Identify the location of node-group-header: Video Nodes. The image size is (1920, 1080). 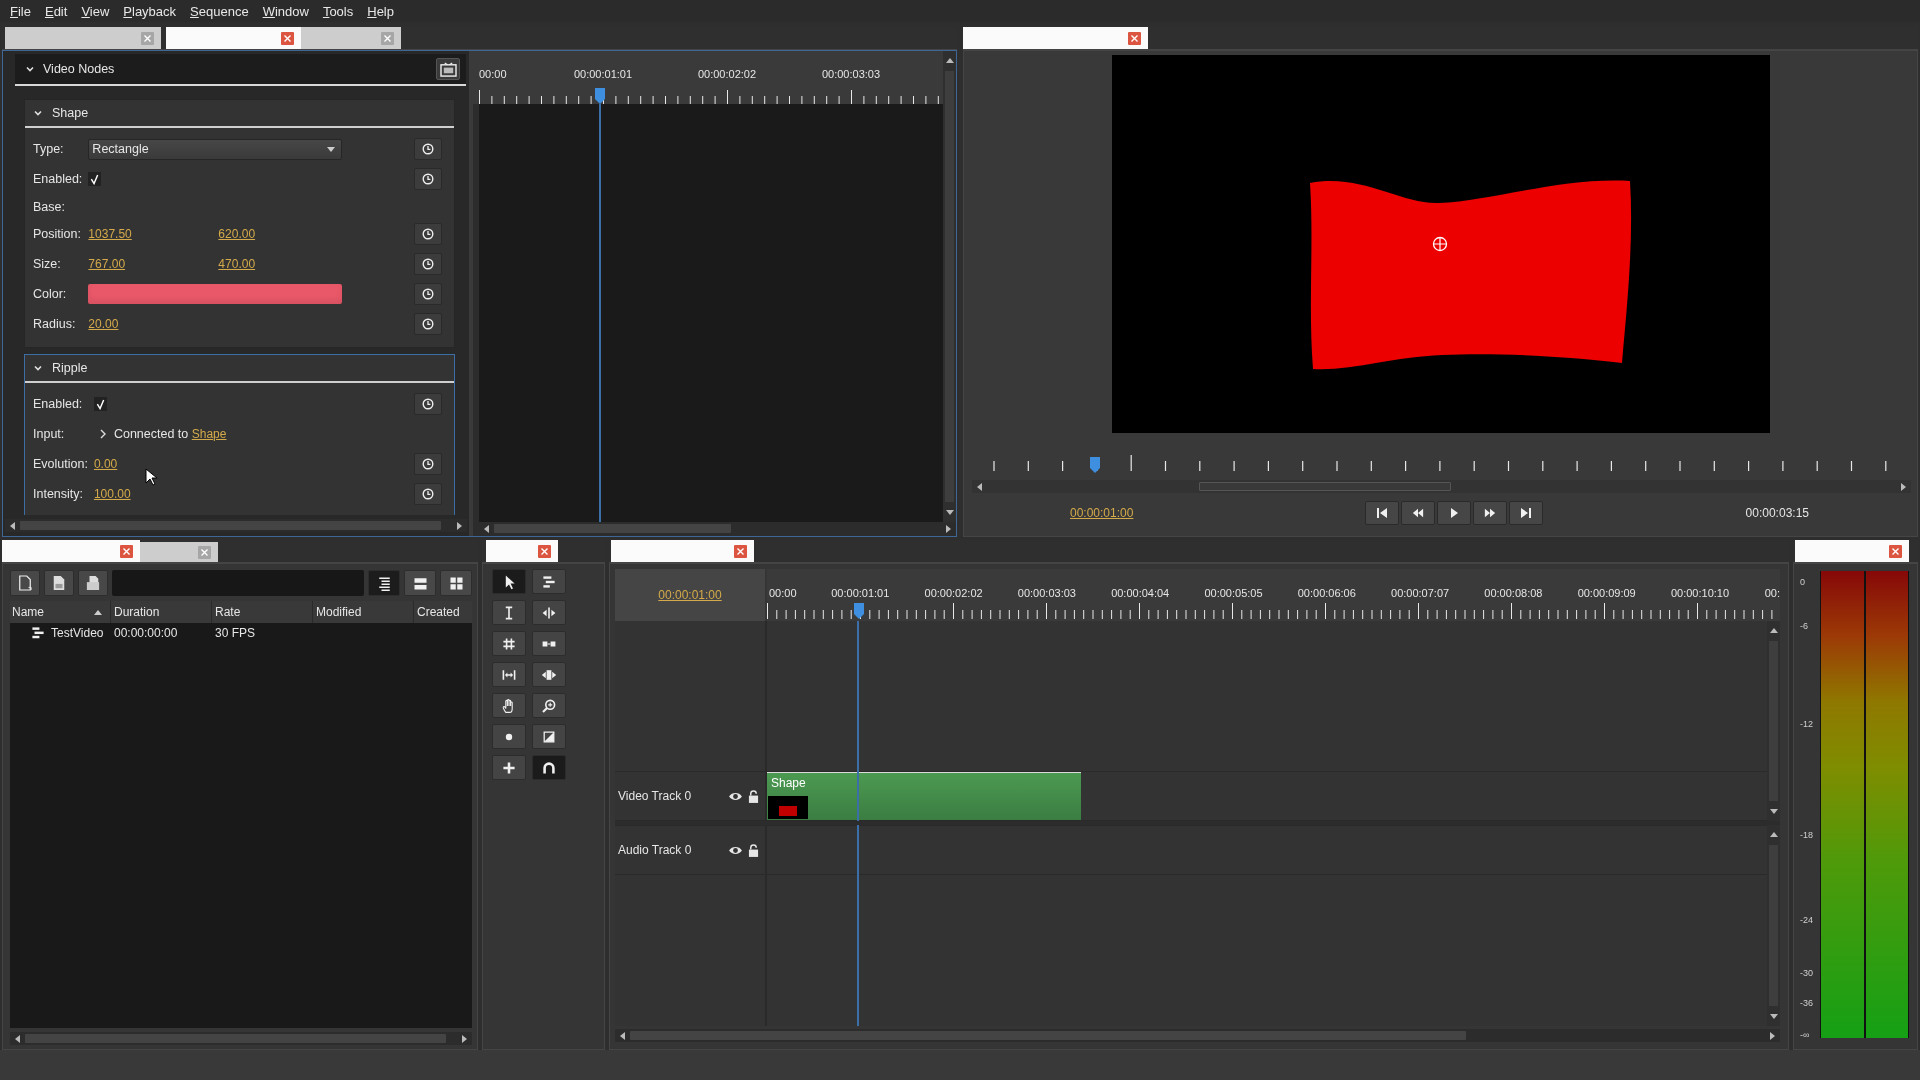
(240, 70).